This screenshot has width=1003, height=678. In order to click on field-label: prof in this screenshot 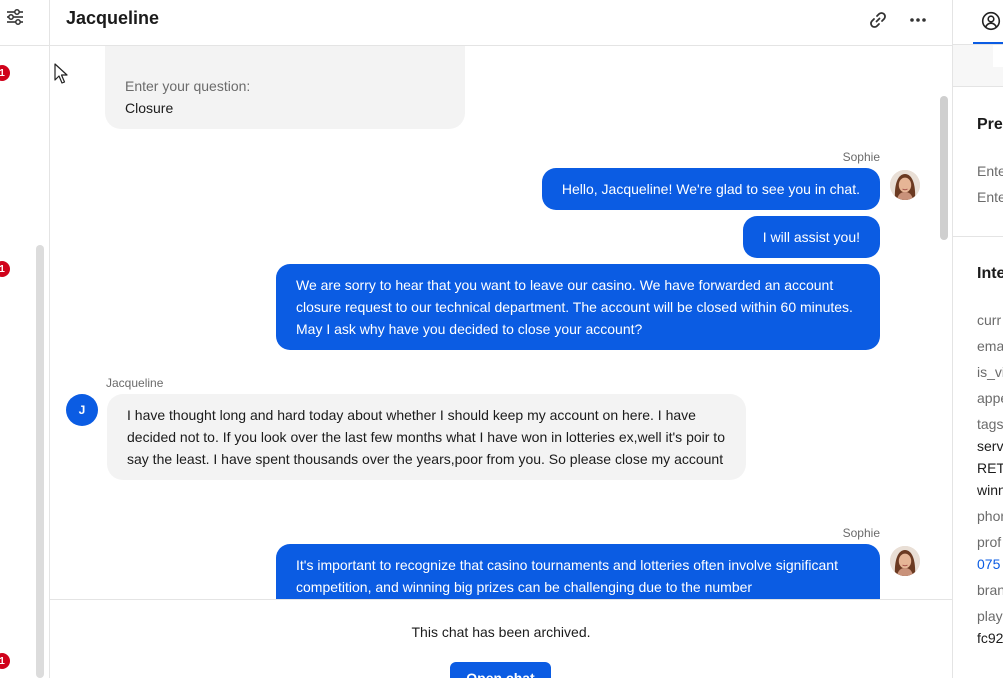, I will do `click(989, 542)`.